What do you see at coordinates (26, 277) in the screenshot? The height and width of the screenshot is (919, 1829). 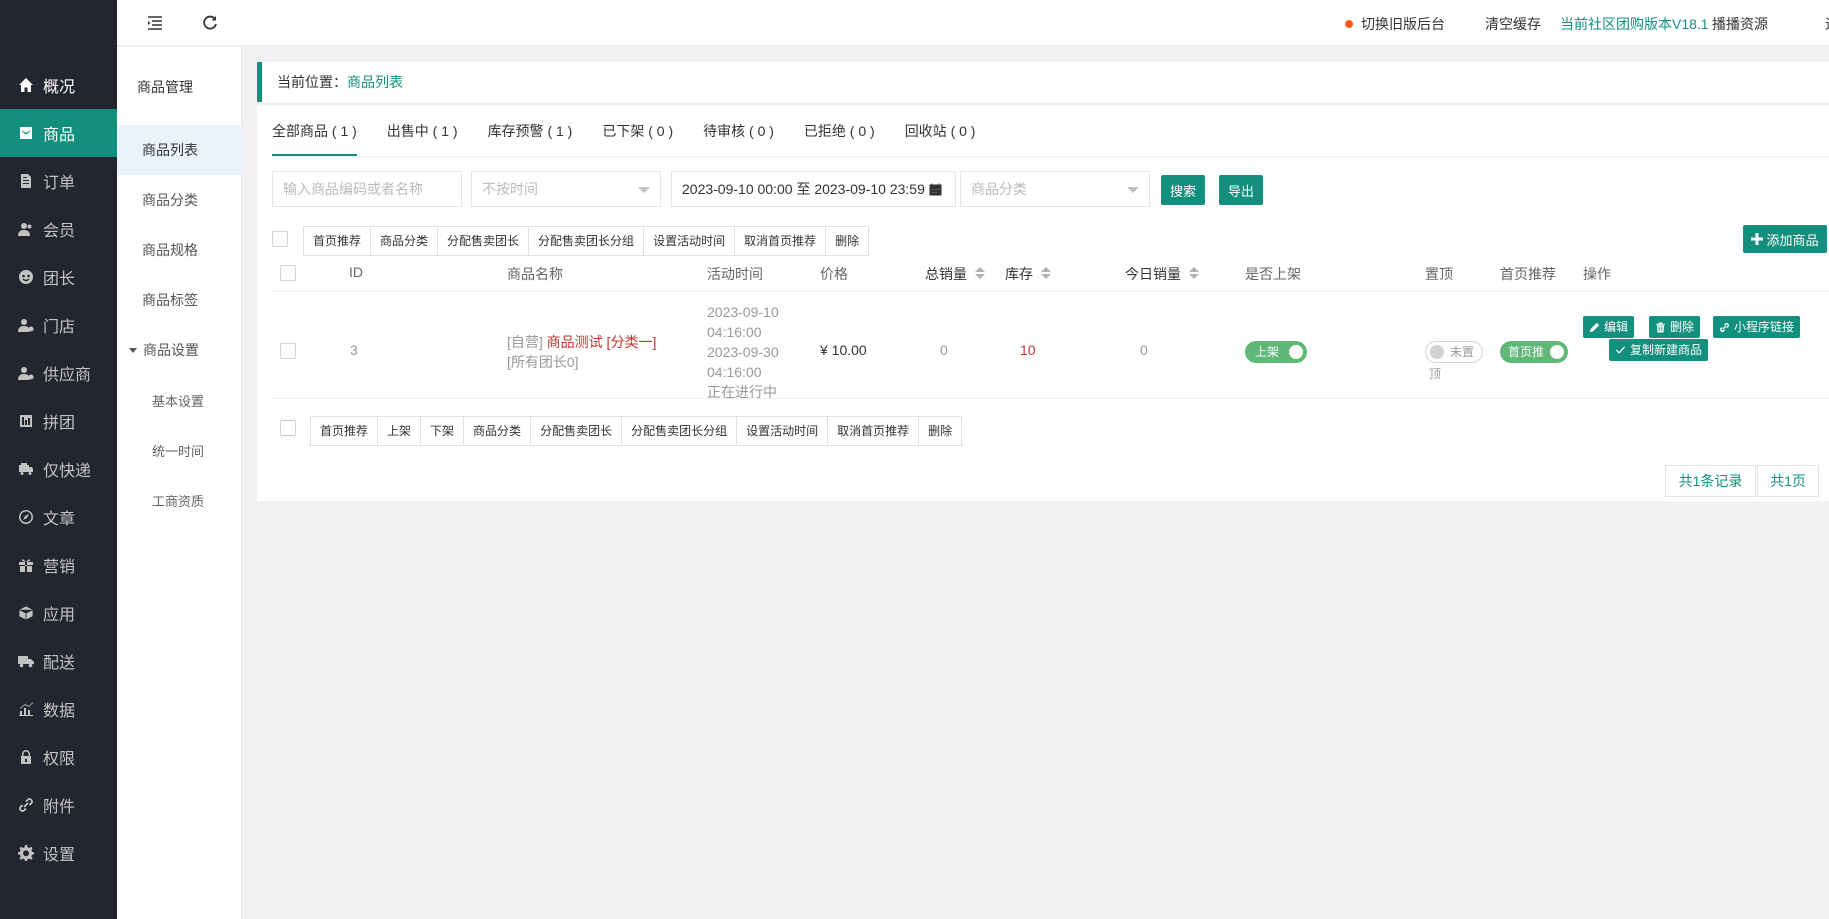 I see `leader-icon` at bounding box center [26, 277].